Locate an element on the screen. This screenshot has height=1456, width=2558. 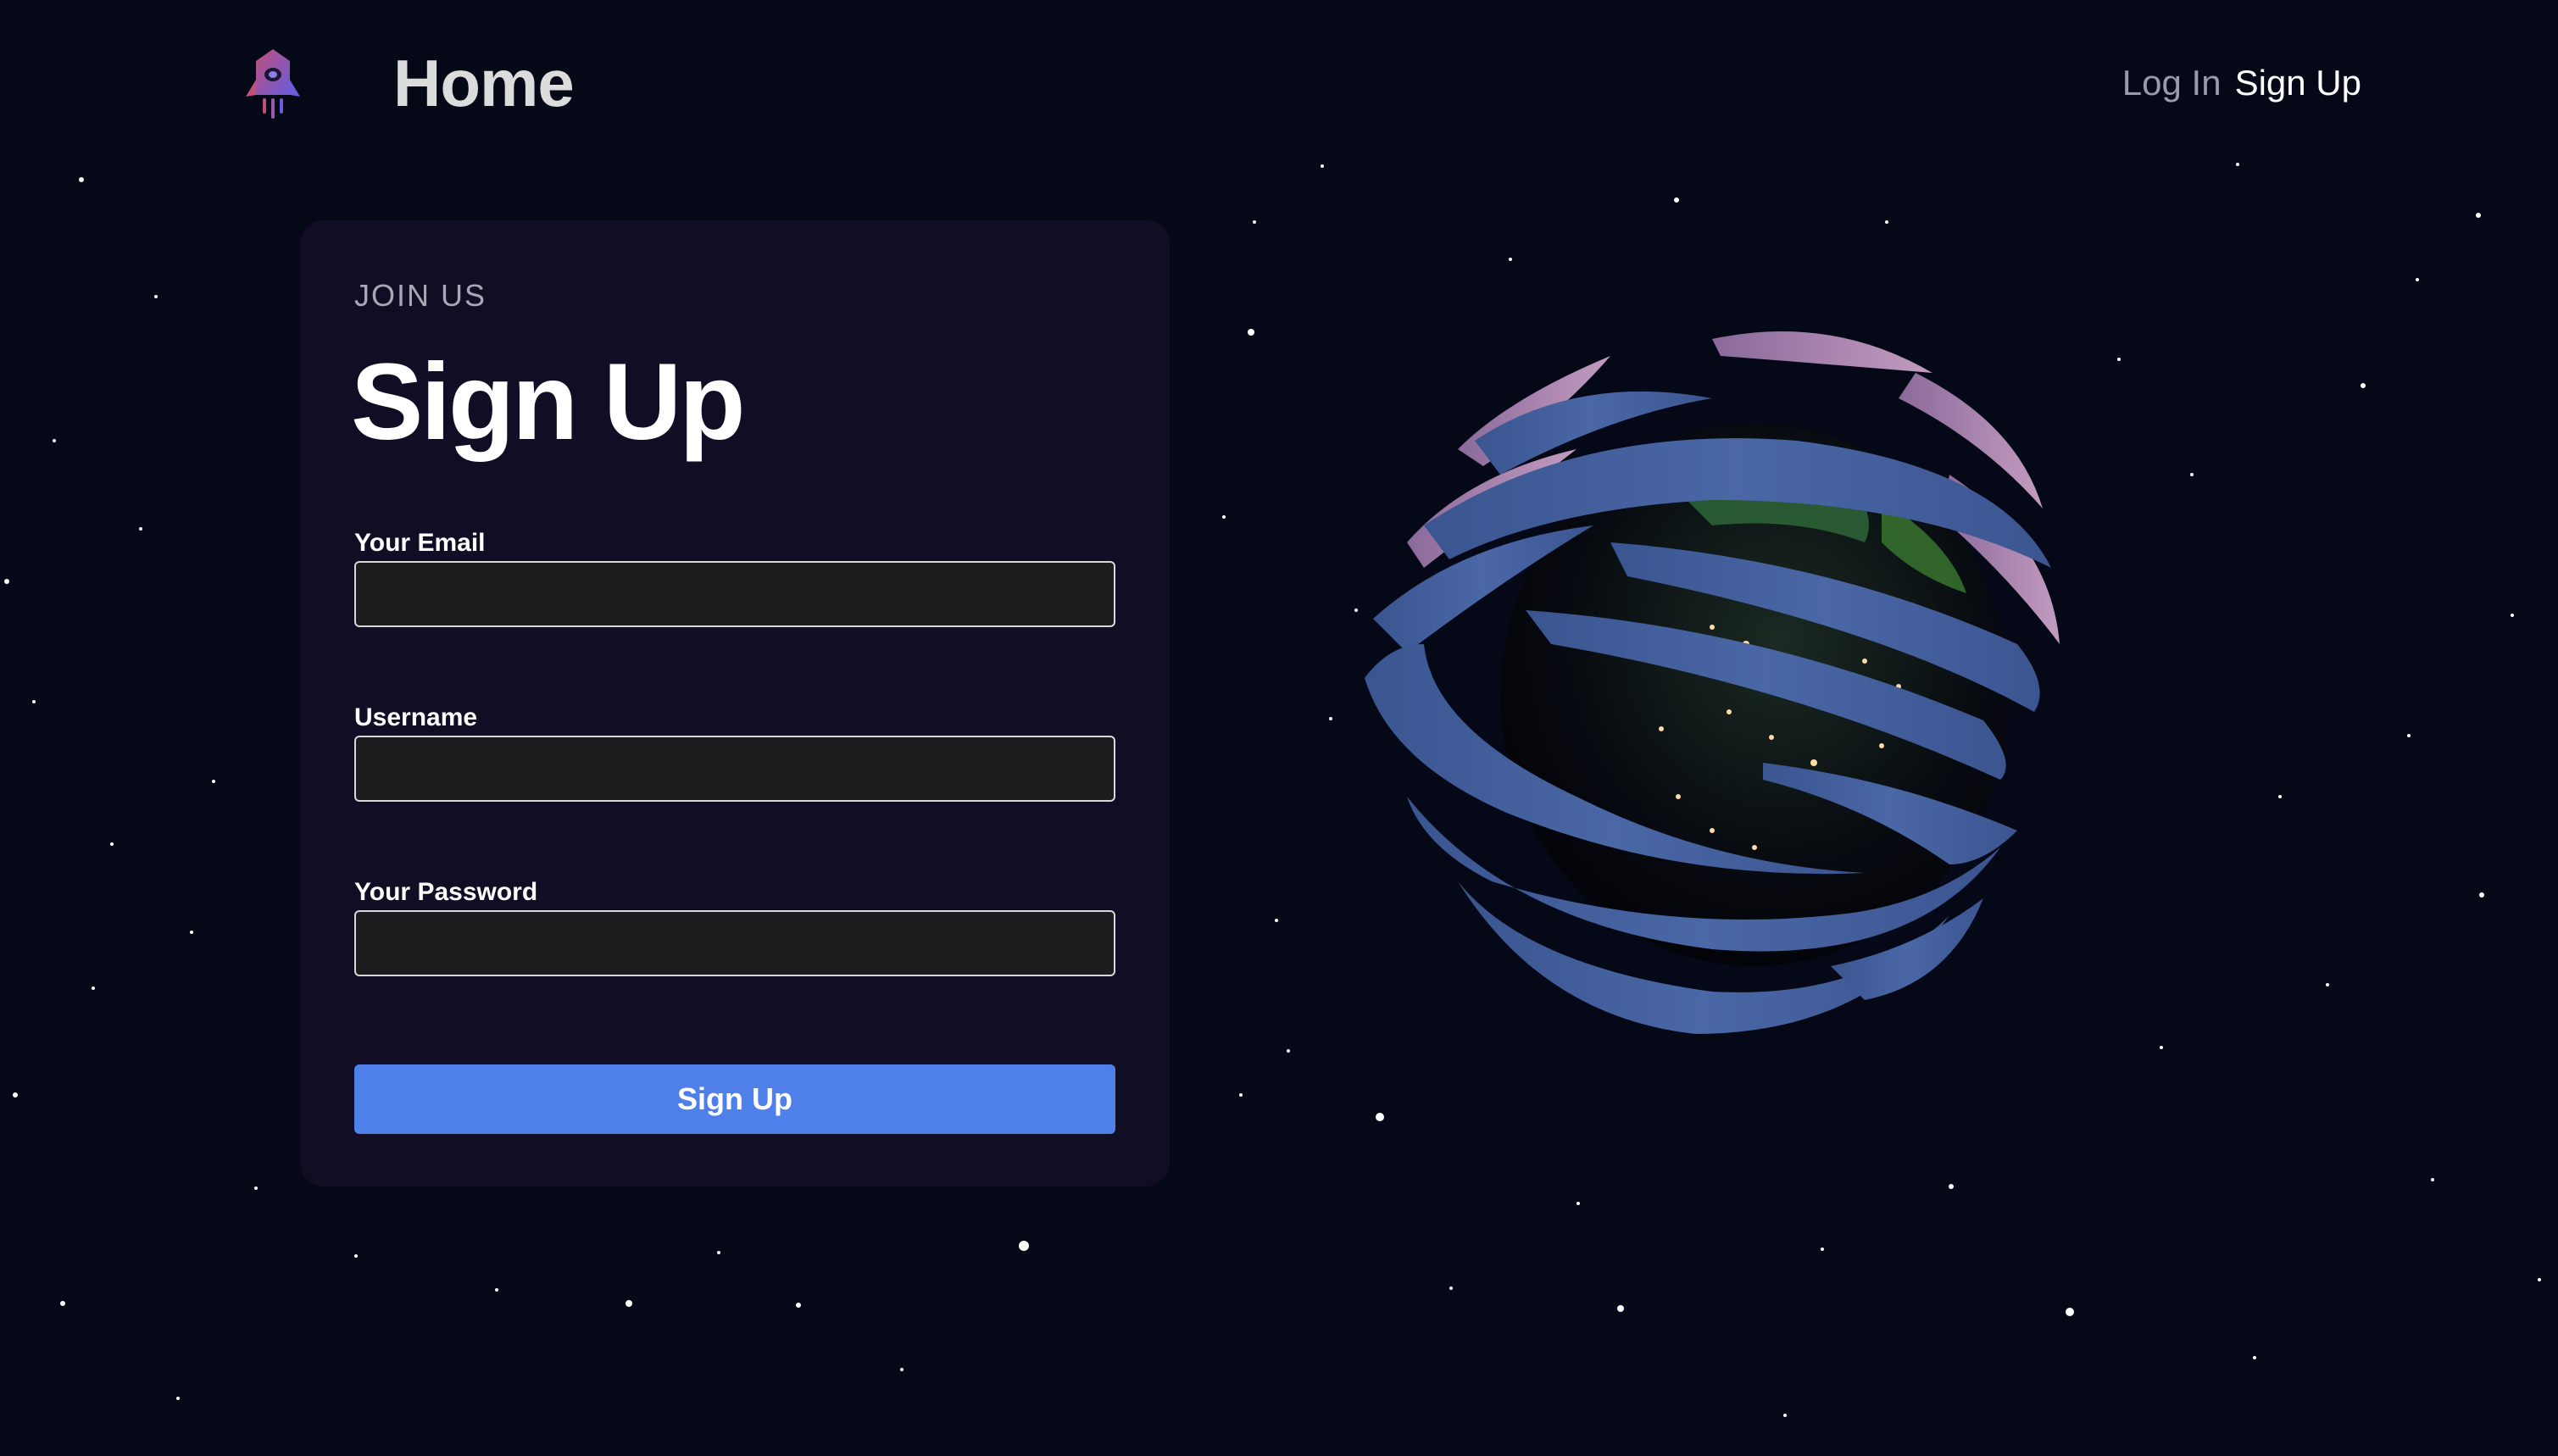
rocket-icon is located at coordinates (273, 84).